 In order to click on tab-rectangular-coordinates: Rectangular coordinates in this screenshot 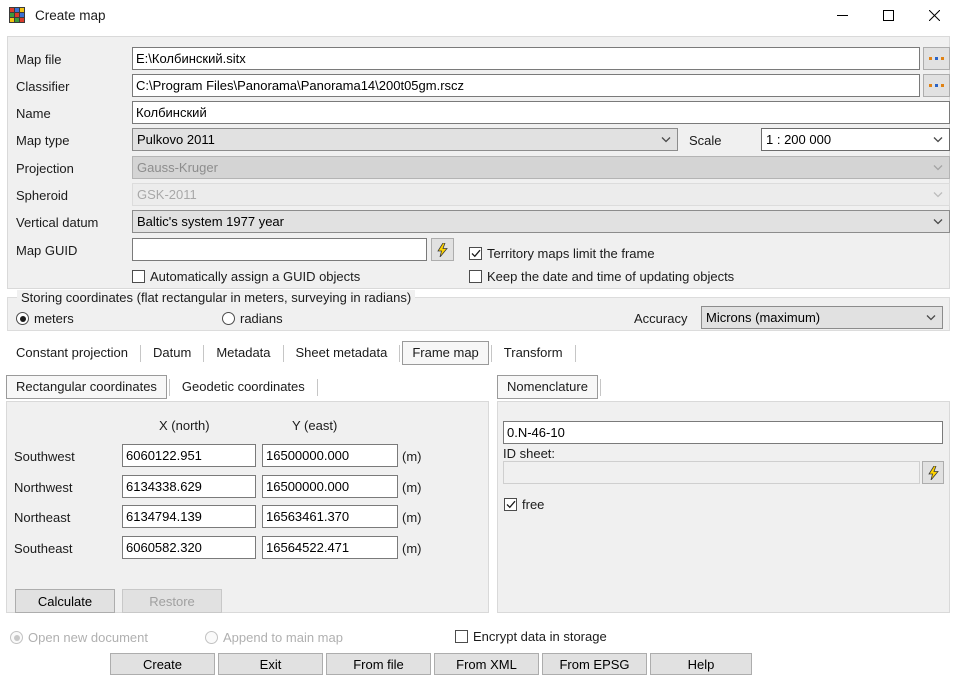, I will do `click(86, 387)`.